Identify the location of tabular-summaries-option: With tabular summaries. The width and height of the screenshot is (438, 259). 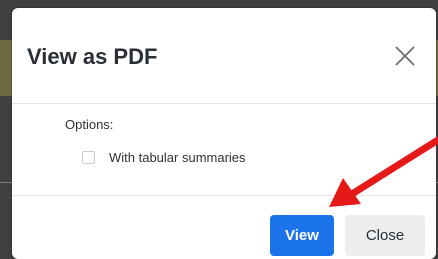
(164, 157).